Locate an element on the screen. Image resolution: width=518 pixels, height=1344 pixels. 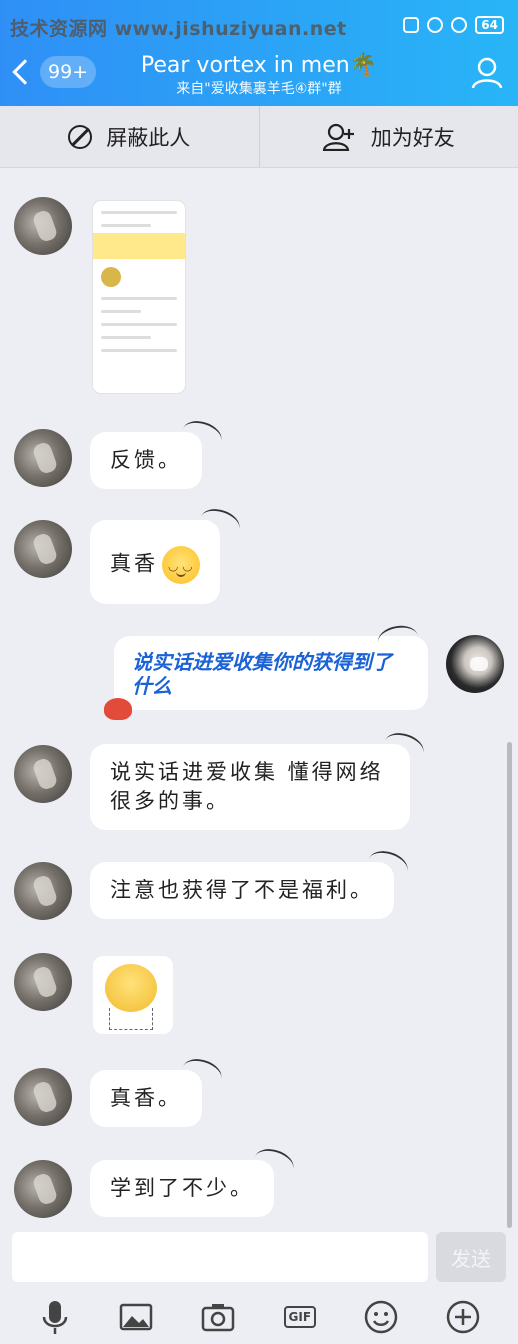
unread-badge: 99+ is located at coordinates (68, 72).